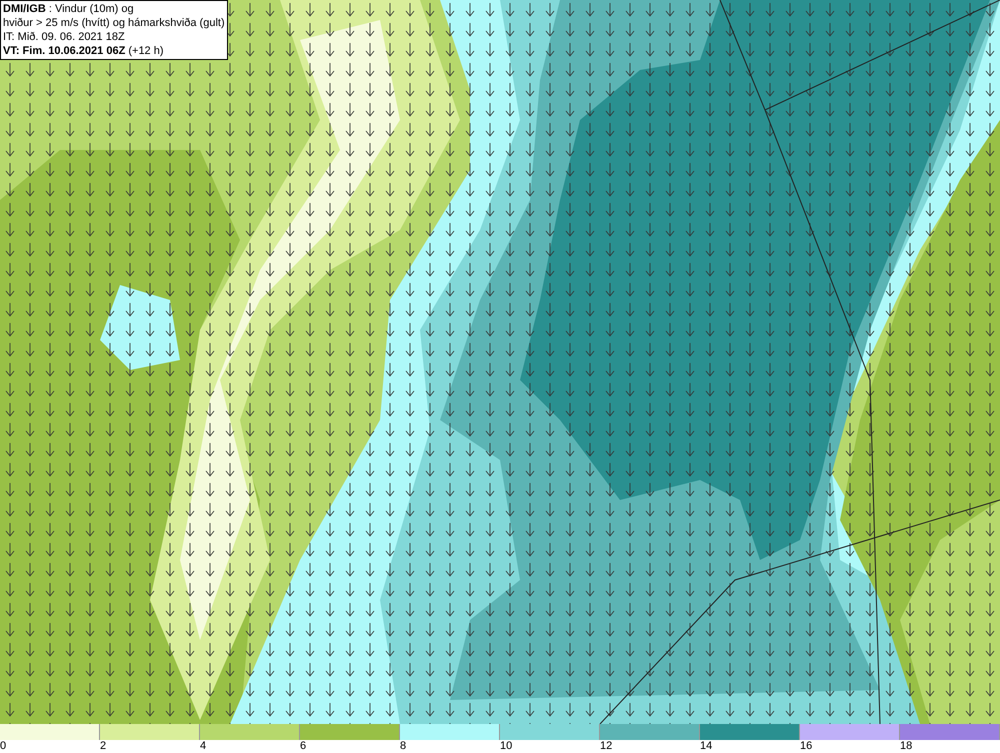 The width and height of the screenshot is (1000, 753). I want to click on header-text: VT: Fim. 10.06.2021 06Z (+12 h), so click(84, 51).